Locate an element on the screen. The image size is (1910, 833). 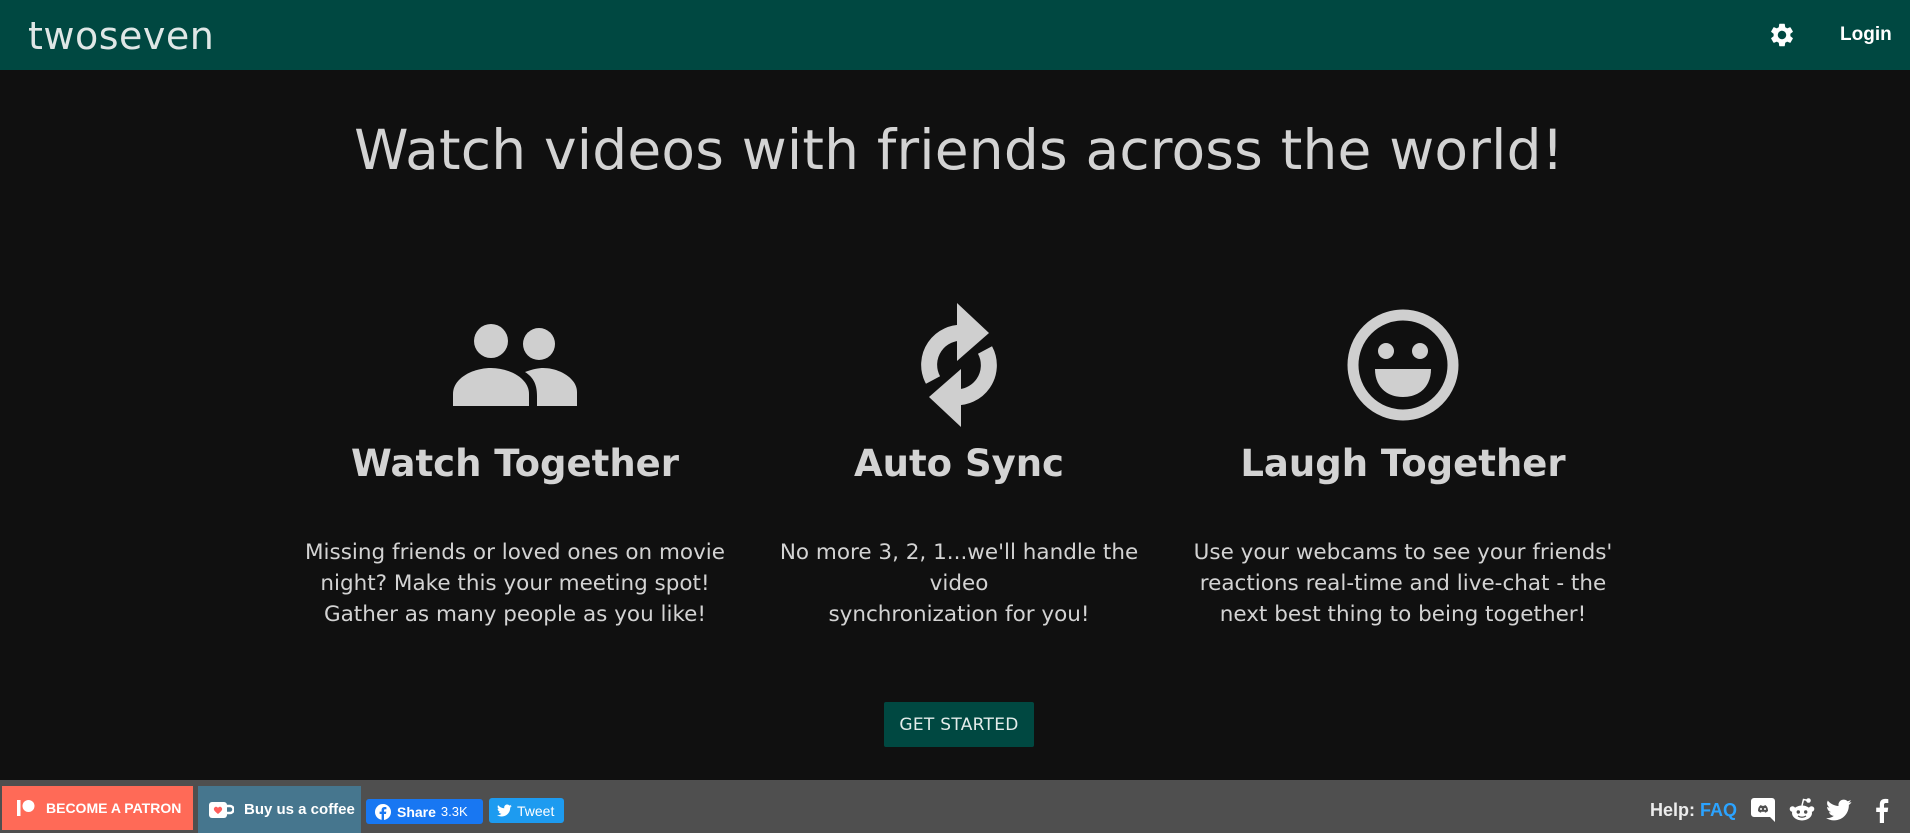
brand-logo-text: twoseven is located at coordinates (121, 36).